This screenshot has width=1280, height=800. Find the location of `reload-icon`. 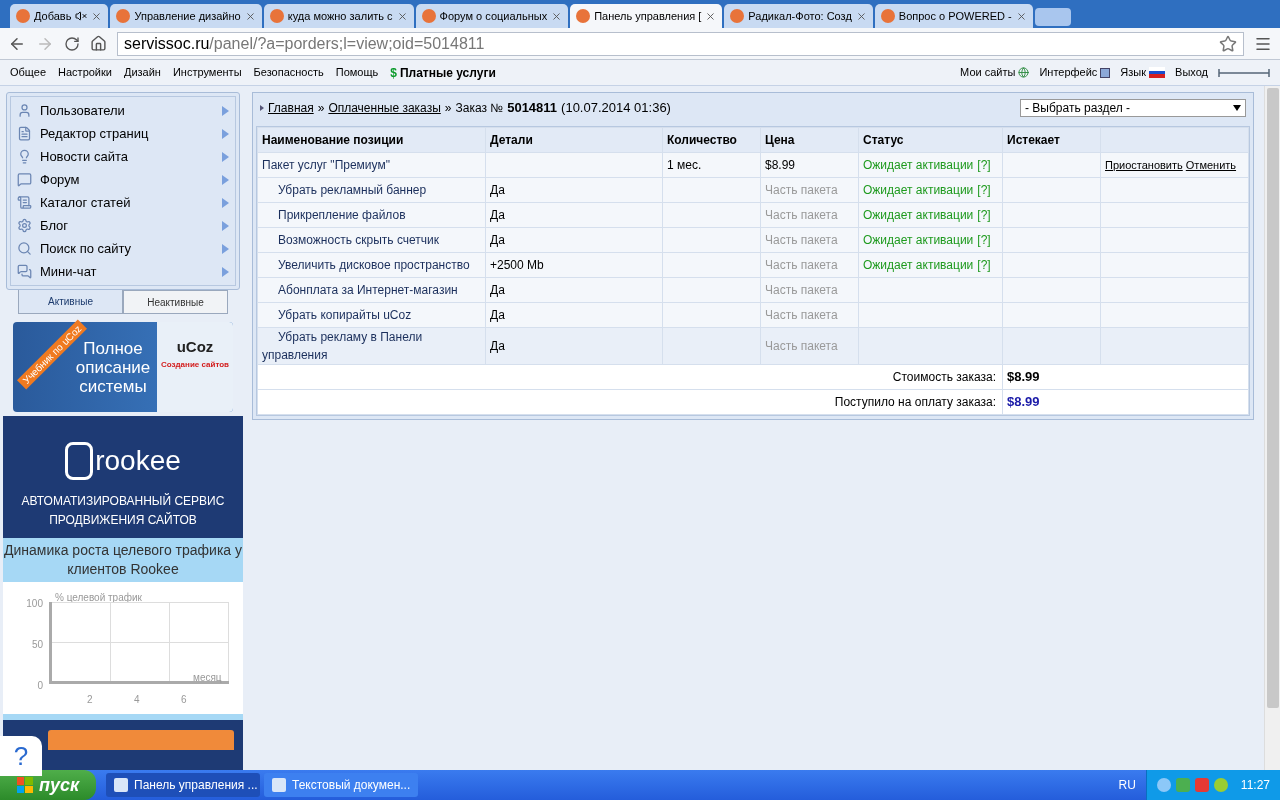

reload-icon is located at coordinates (72, 43).